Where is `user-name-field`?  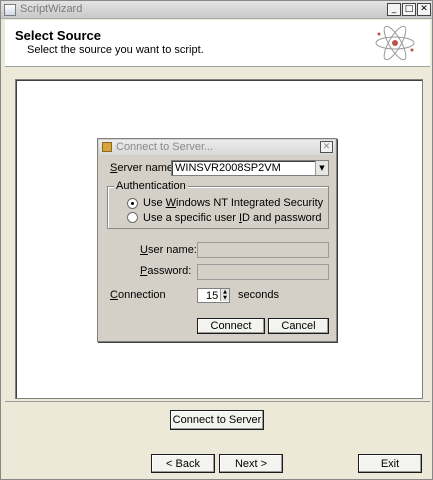 user-name-field is located at coordinates (263, 250).